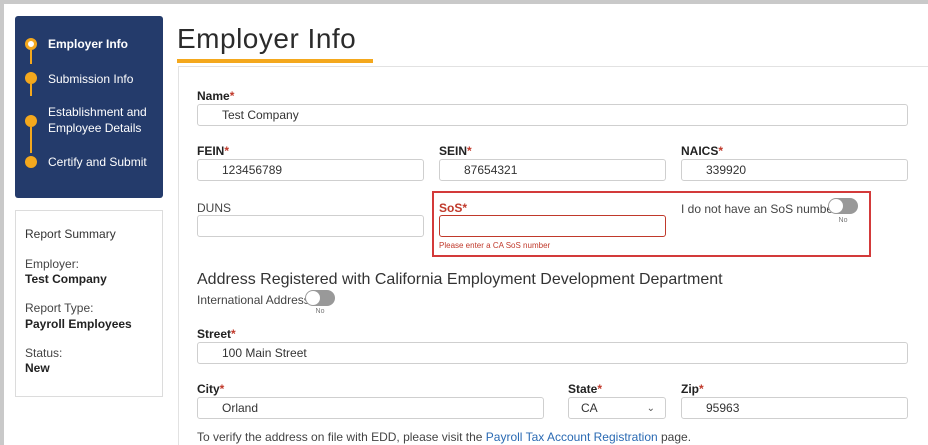 The height and width of the screenshot is (445, 928). What do you see at coordinates (66, 279) in the screenshot?
I see `employer-value: Test Company` at bounding box center [66, 279].